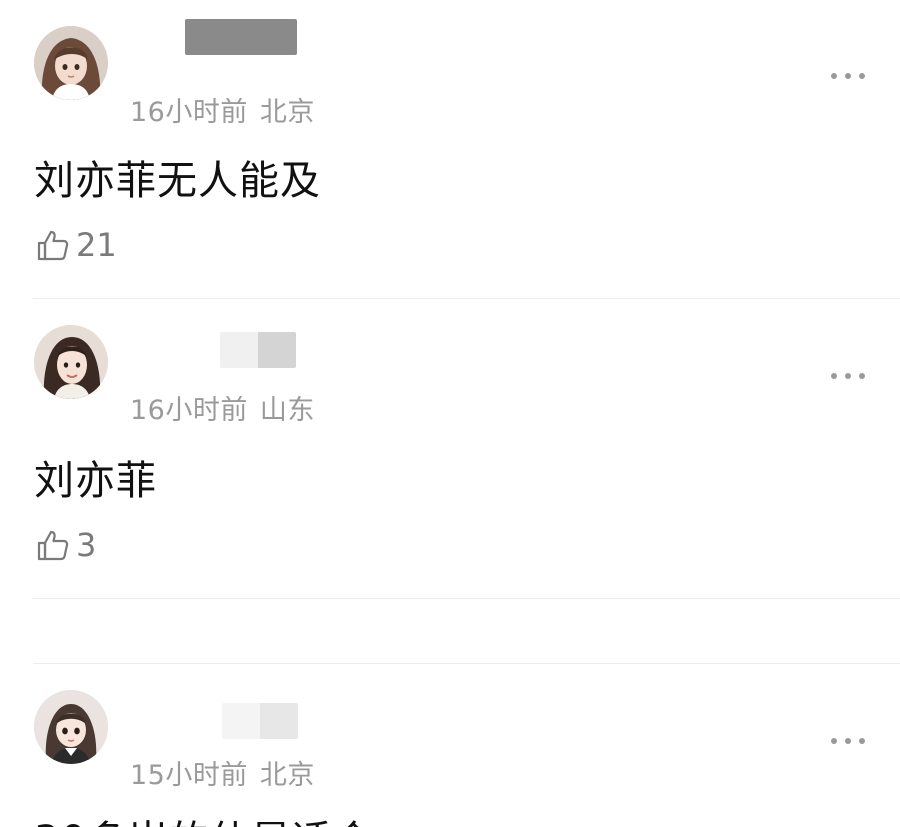  I want to click on avatar-photo-girl-icon, so click(71, 362).